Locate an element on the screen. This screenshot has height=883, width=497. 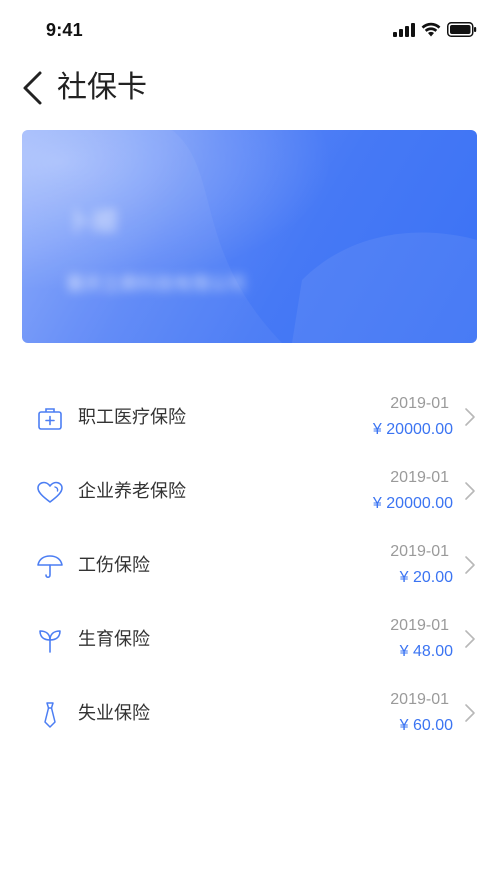
item-amount: ¥ 60.00 is located at coordinates (426, 725).